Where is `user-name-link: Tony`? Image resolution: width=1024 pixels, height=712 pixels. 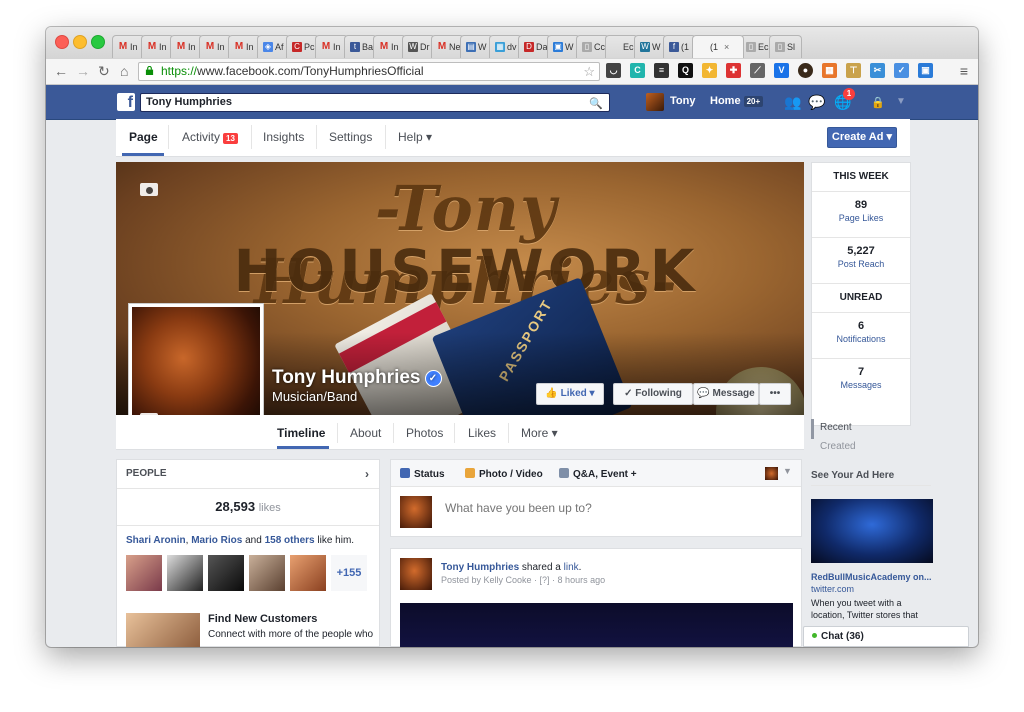 user-name-link: Tony is located at coordinates (682, 101).